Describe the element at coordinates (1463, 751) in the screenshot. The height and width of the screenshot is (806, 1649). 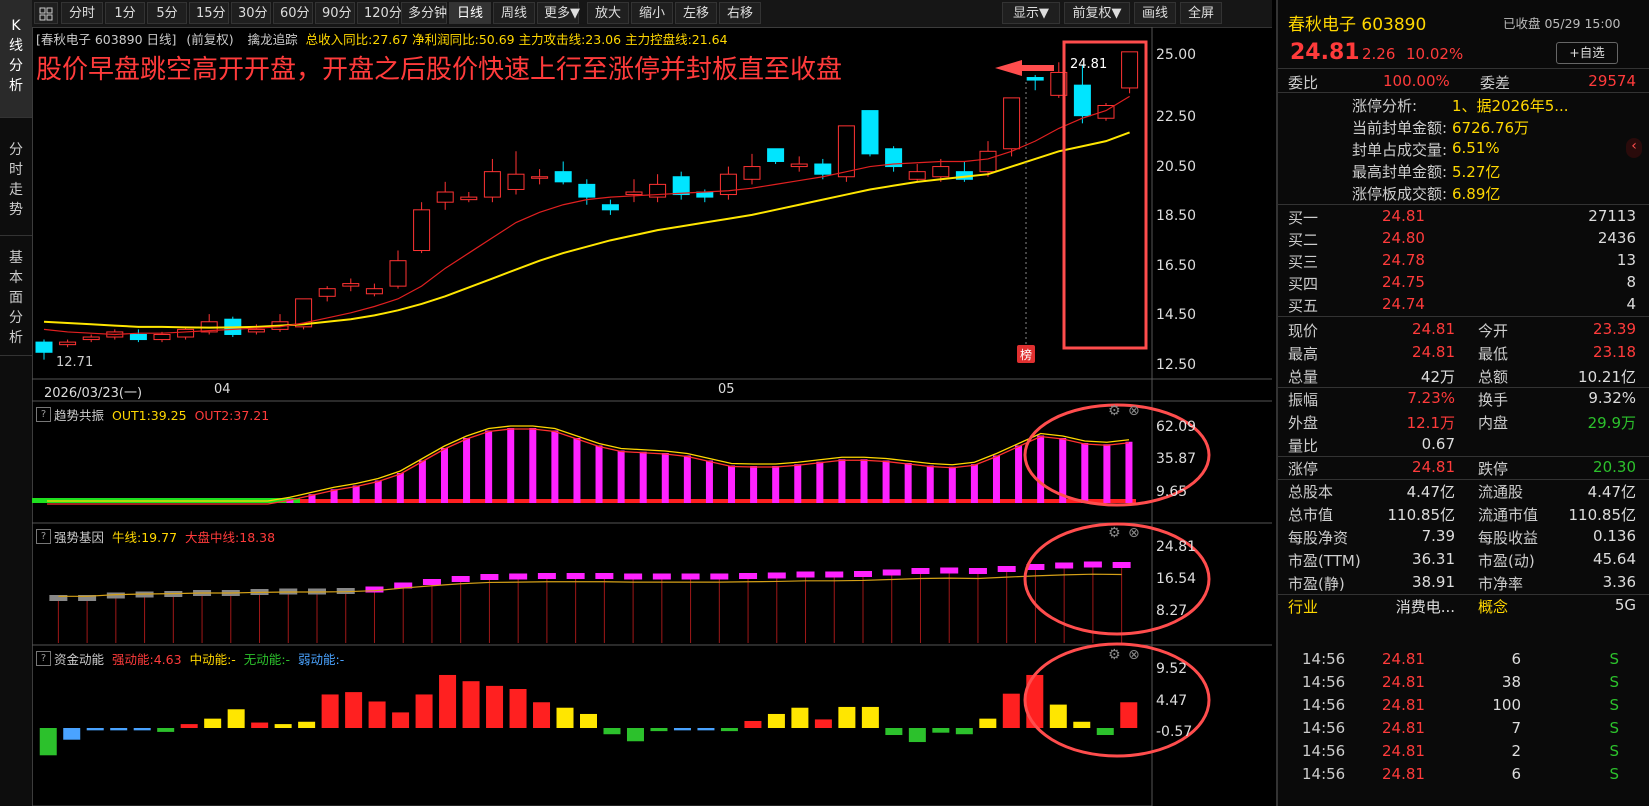
I see `tick-row: 14:56 24.81 2 S` at that location.